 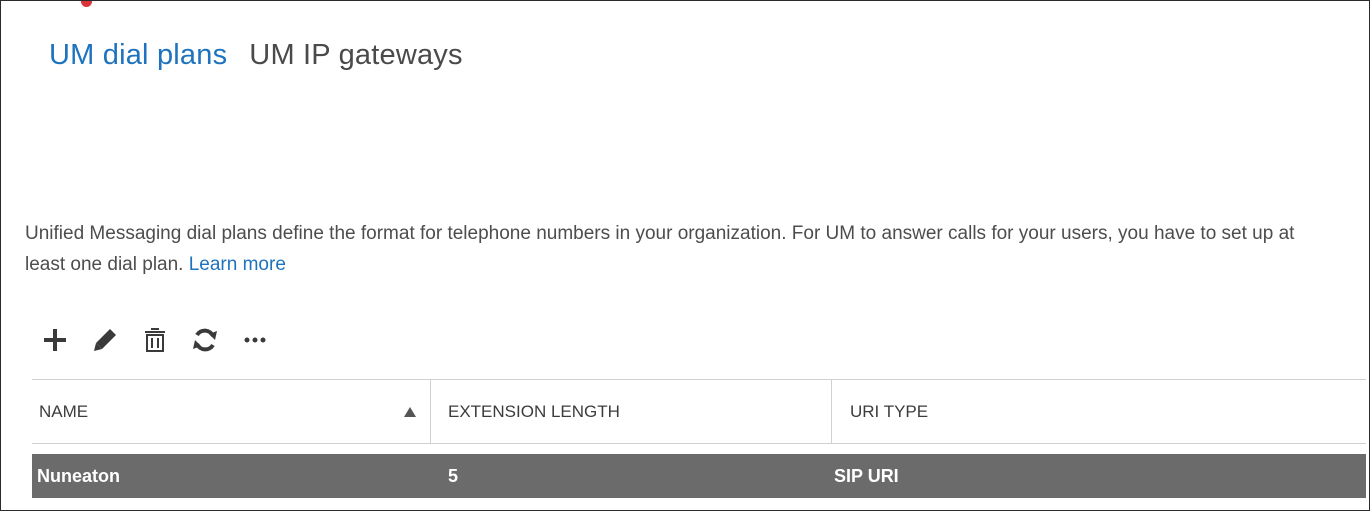 I want to click on pencil-icon, so click(x=105, y=340).